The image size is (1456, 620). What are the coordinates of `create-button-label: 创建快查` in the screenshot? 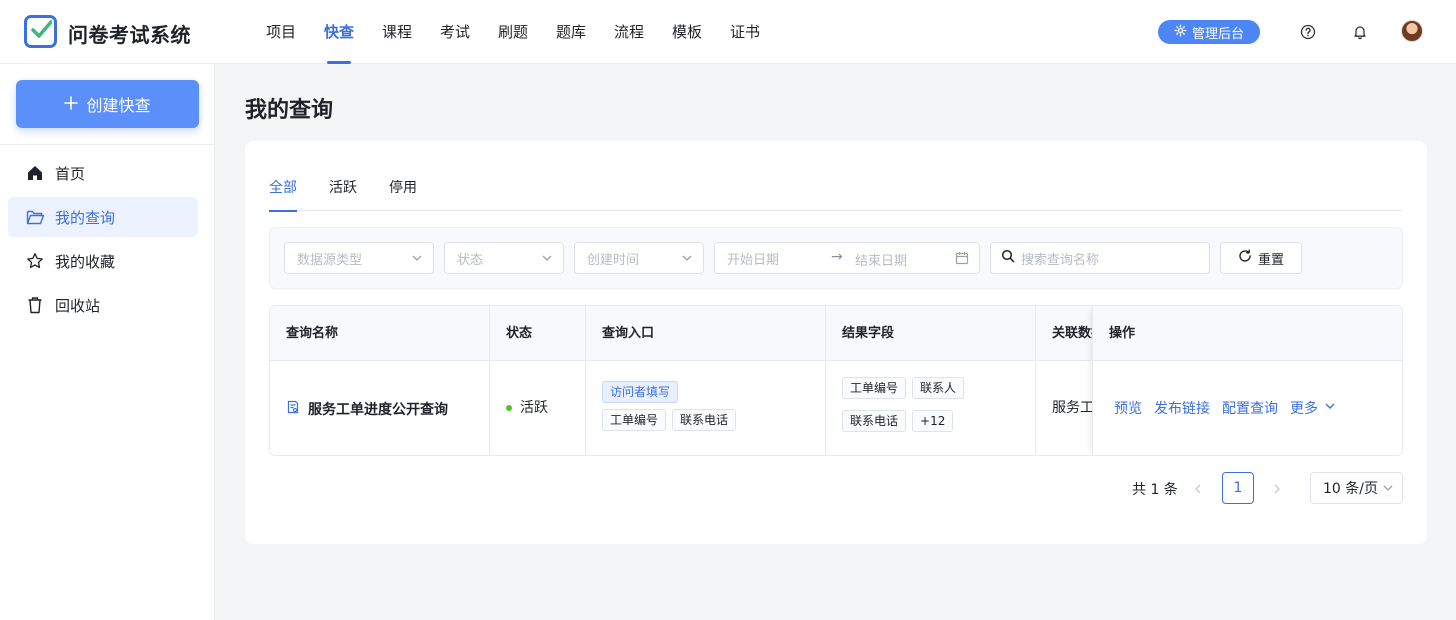 It's located at (118, 105).